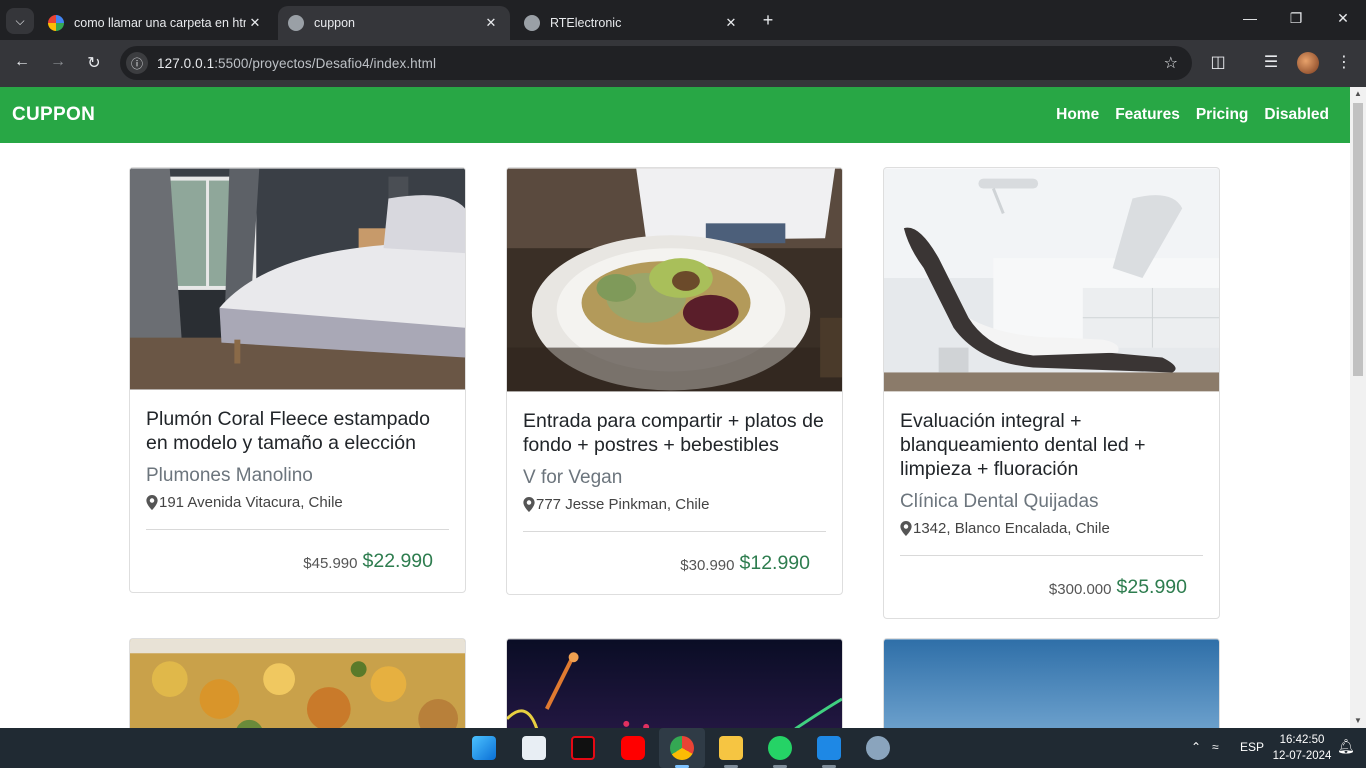 This screenshot has height=768, width=1366. Describe the element at coordinates (160, 23) in the screenshot. I see `tab-title: como llamar una carpeta en htm` at that location.